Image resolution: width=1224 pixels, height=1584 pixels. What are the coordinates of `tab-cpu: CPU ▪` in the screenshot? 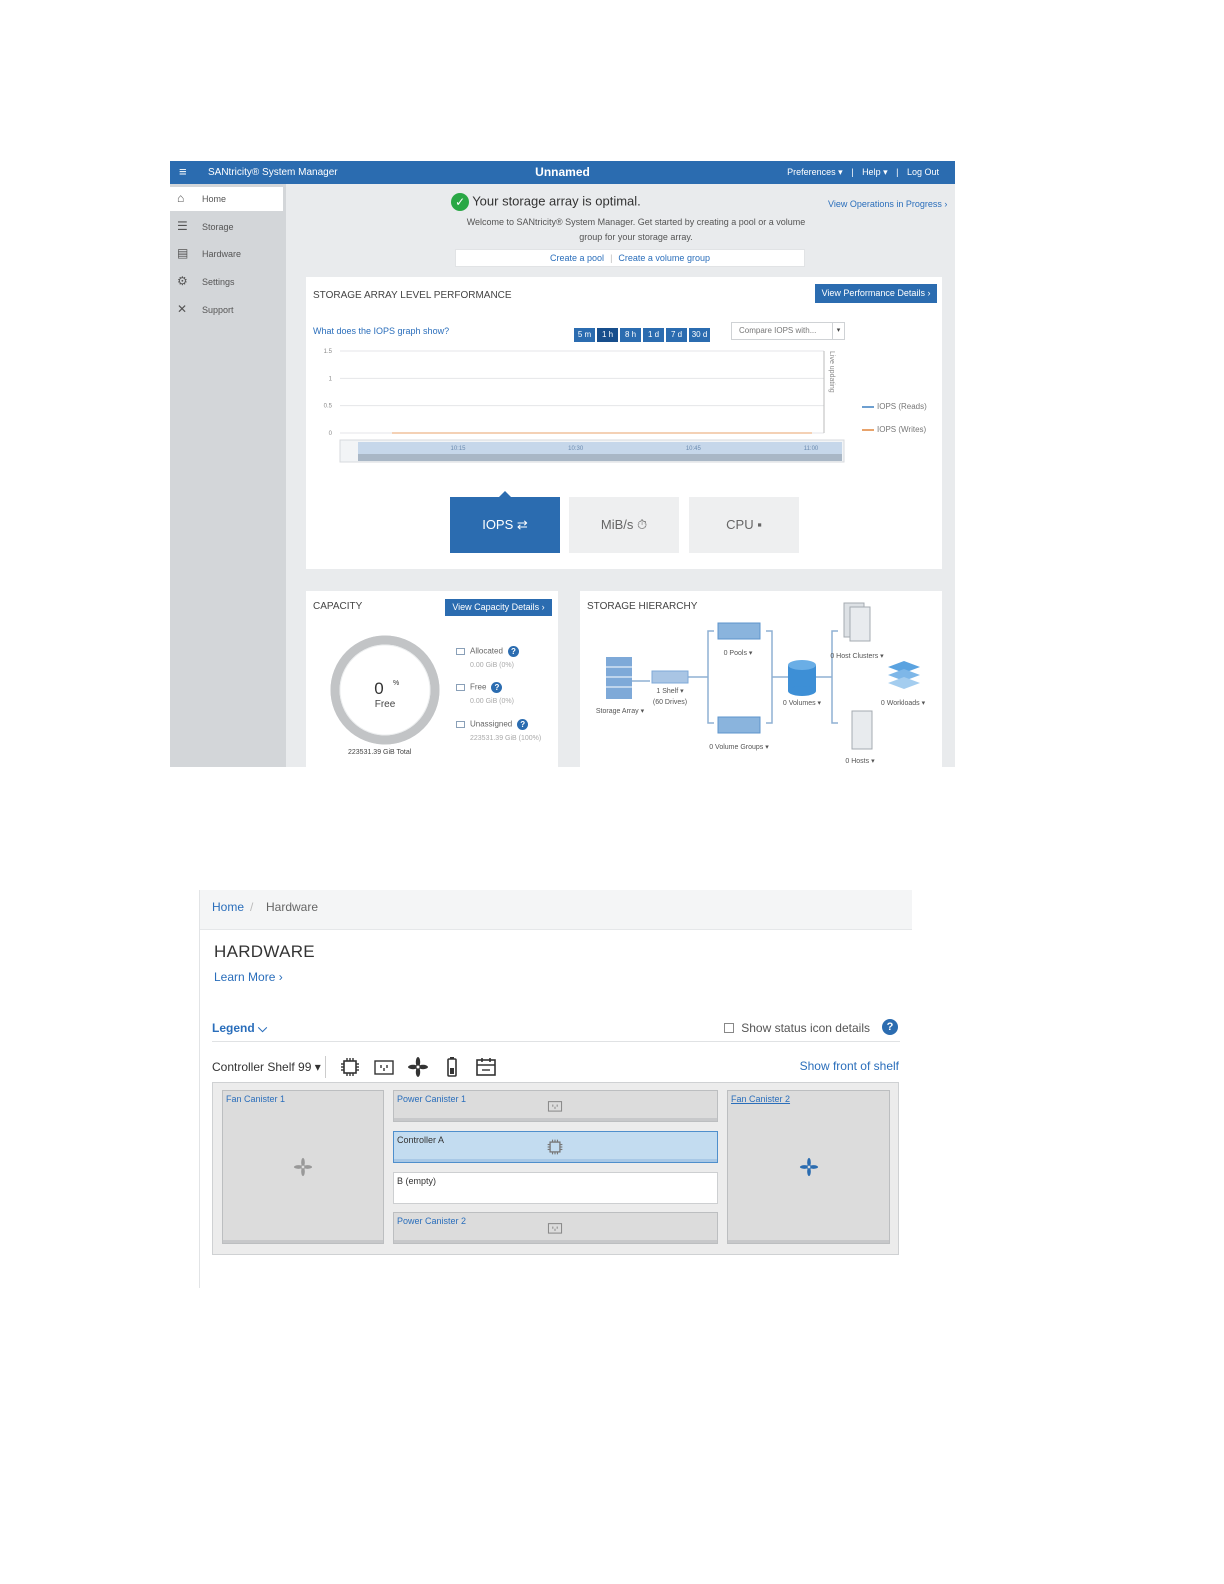 It's located at (744, 525).